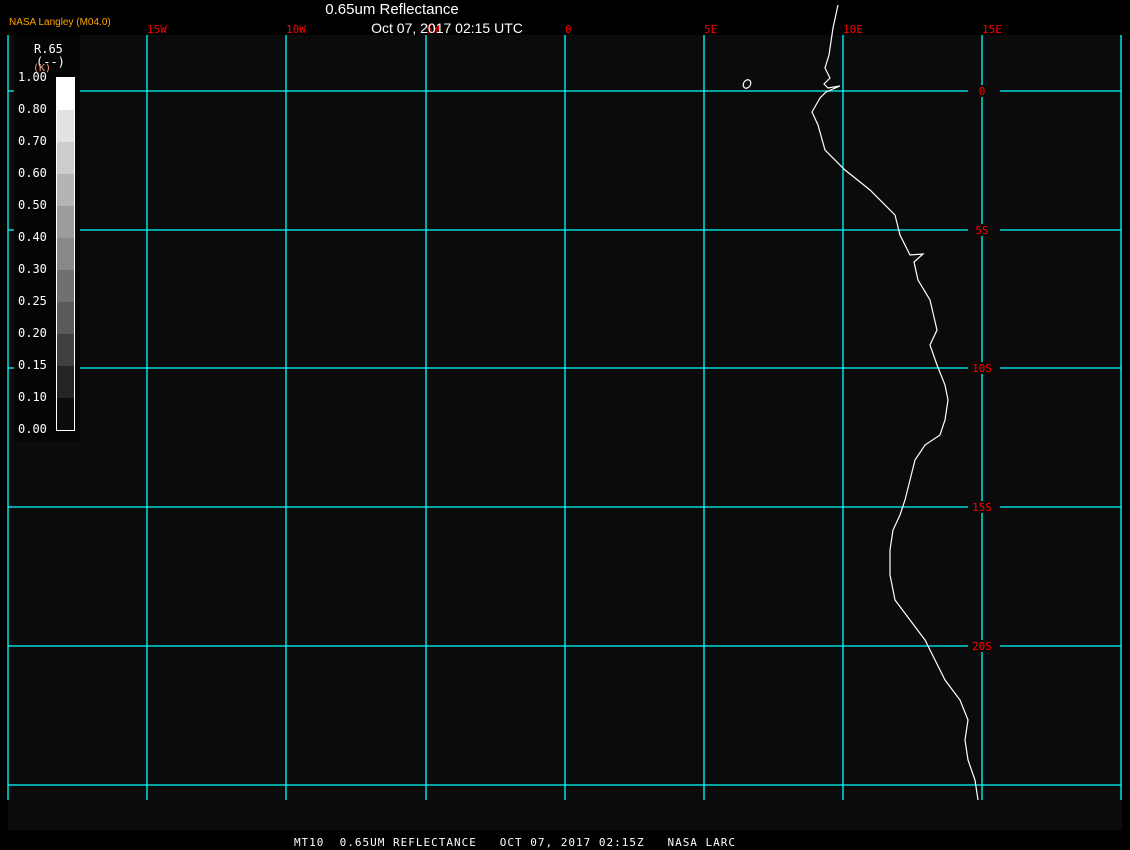  Describe the element at coordinates (60, 22) in the screenshot. I see `provider-label: NASA Langley (M04.0)` at that location.